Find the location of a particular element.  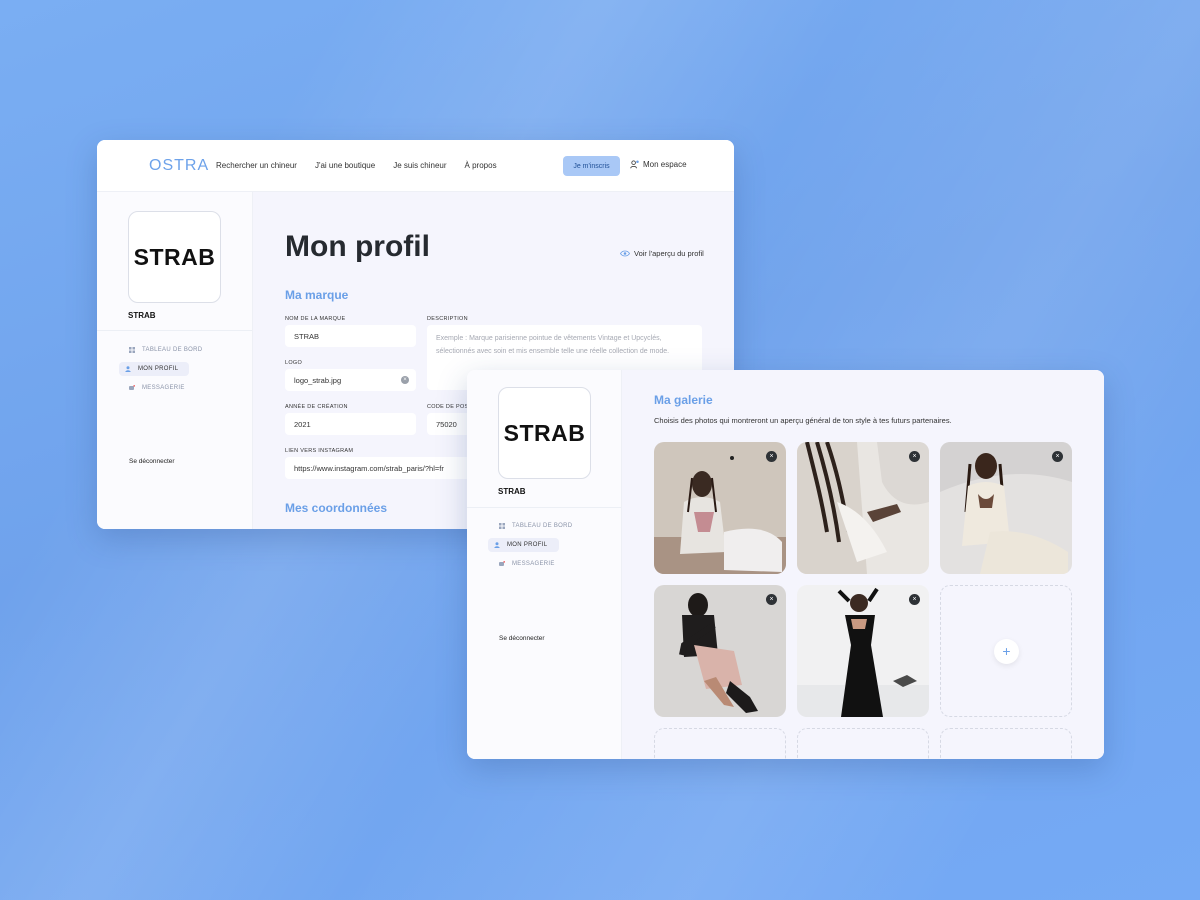

site-logo: OSTRA is located at coordinates (179, 166).